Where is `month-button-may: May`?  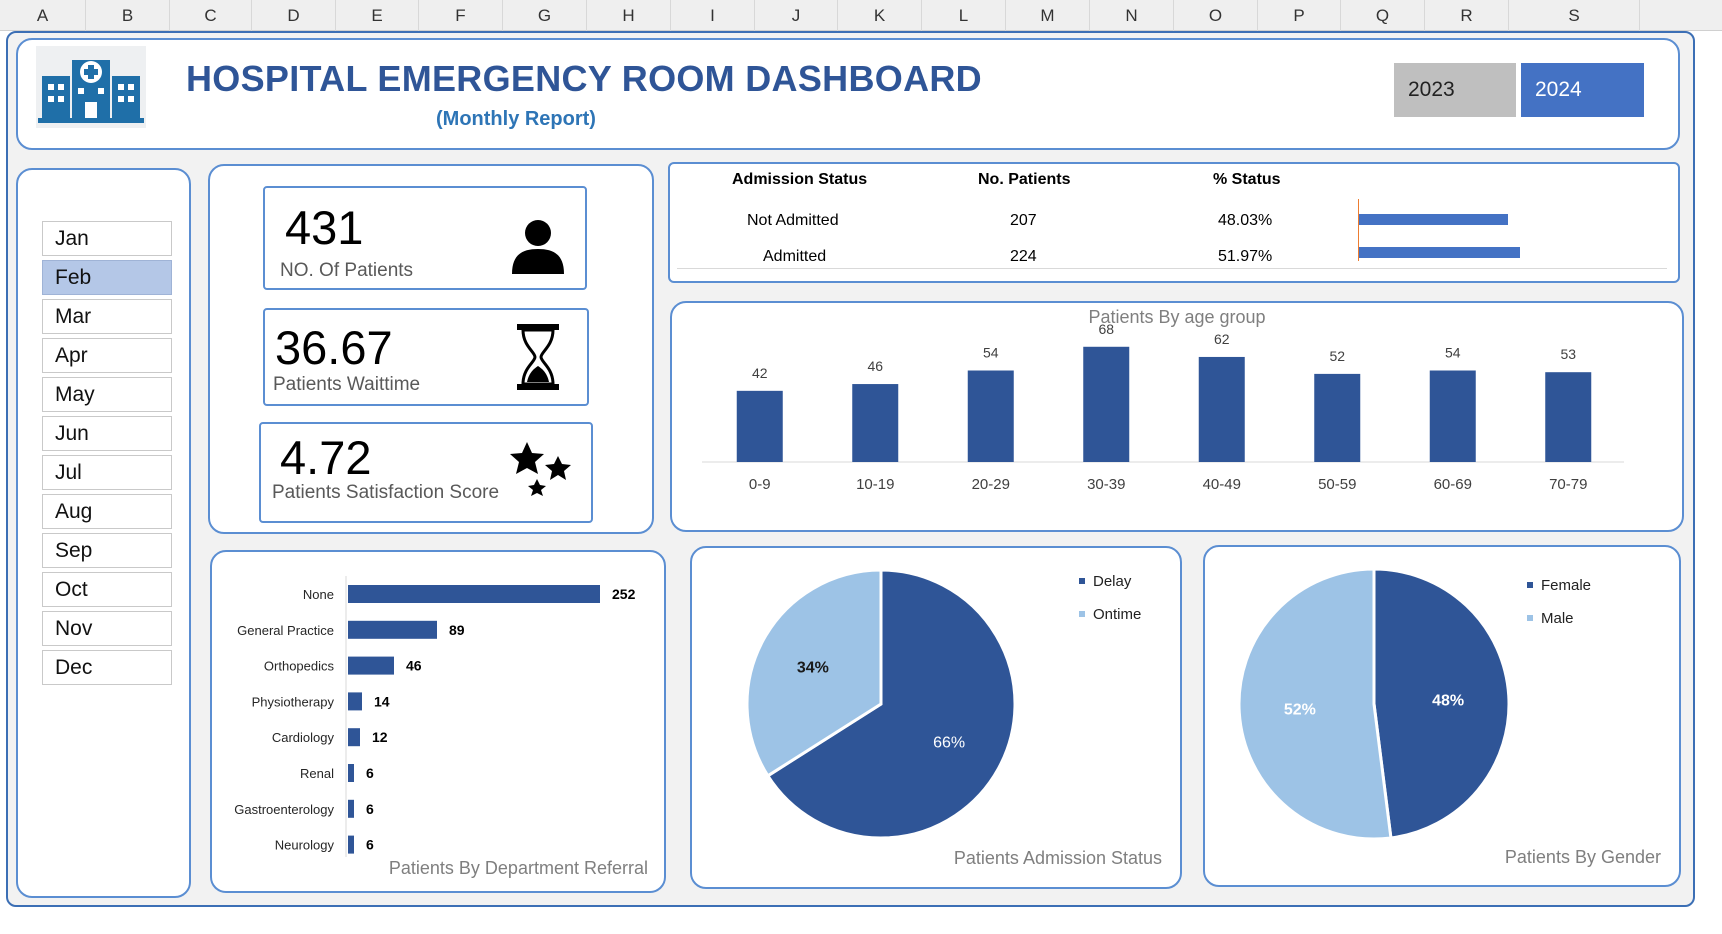 month-button-may: May is located at coordinates (107, 394).